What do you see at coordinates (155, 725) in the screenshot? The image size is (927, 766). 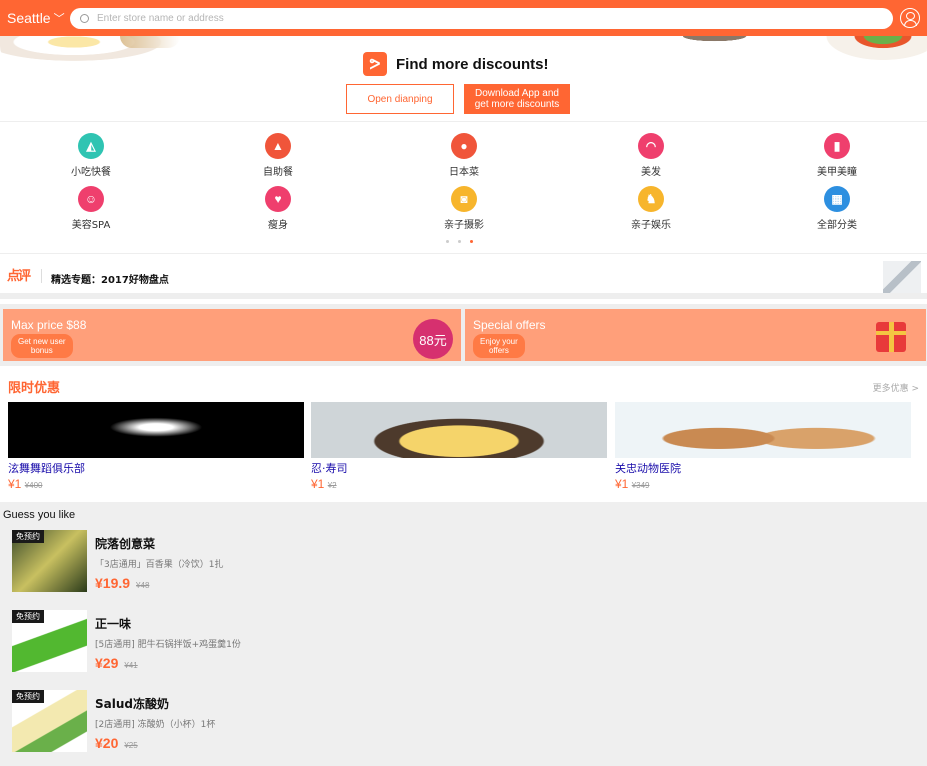 I see `item-description: [2店通用] 冻酸奶（小杯）1杯` at bounding box center [155, 725].